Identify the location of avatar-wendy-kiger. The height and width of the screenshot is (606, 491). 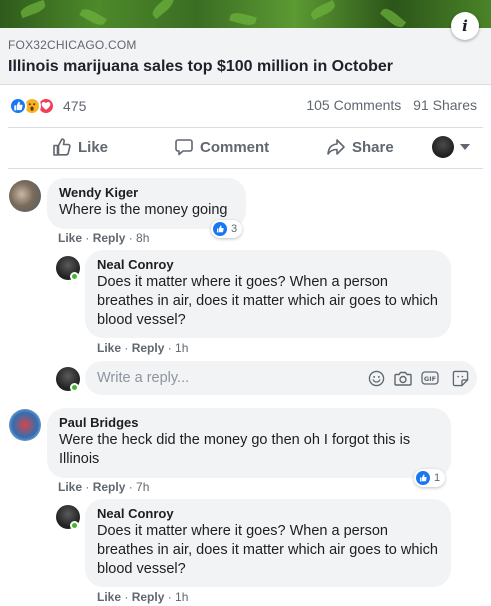
(25, 196).